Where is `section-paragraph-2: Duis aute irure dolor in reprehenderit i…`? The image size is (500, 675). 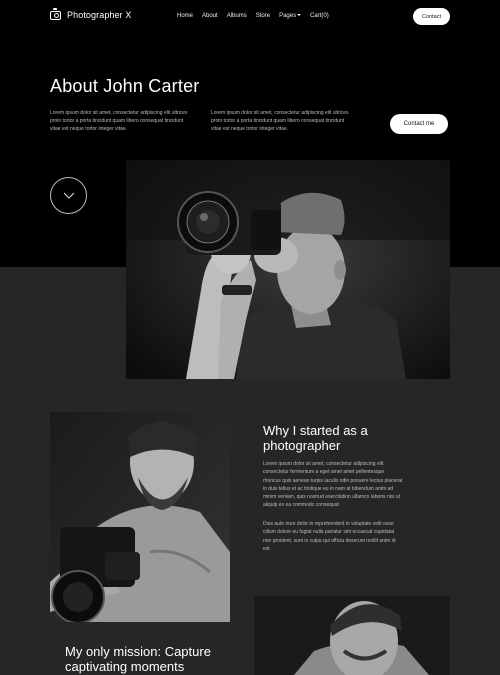
section-paragraph-2: Duis aute irure dolor in reprehenderit i… is located at coordinates (329, 536).